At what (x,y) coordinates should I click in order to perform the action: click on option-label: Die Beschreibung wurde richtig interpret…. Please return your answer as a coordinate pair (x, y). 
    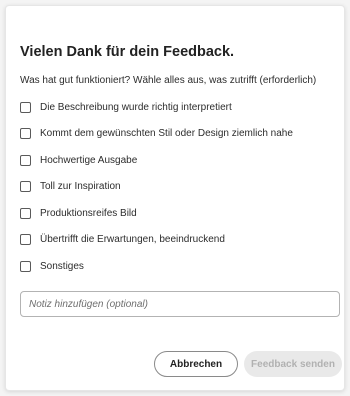
    Looking at the image, I should click on (136, 107).